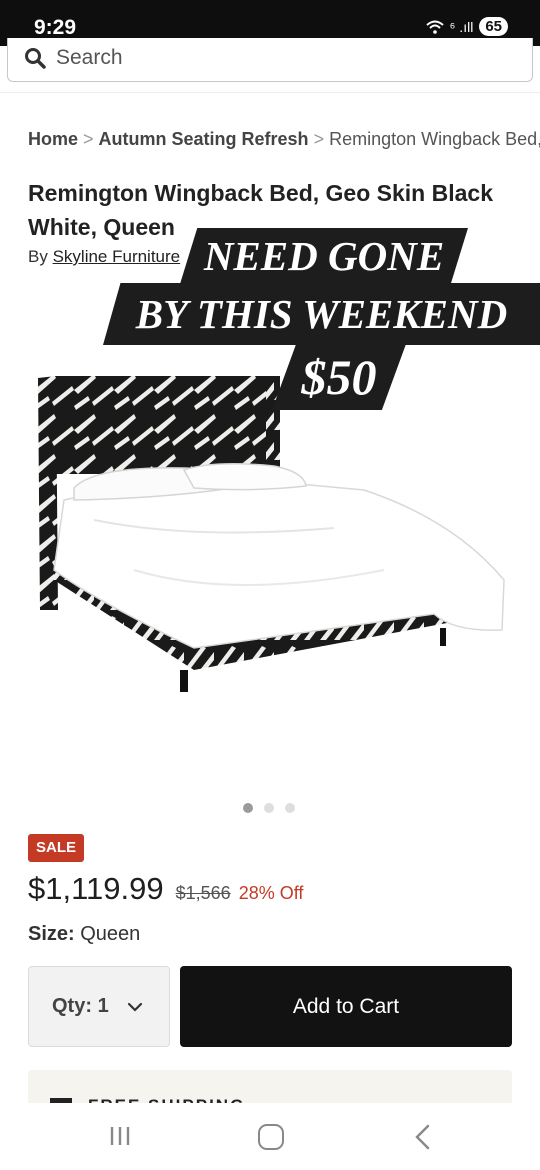 The width and height of the screenshot is (540, 1170). Describe the element at coordinates (493, 26) in the screenshot. I see `battery-icon: 65` at that location.